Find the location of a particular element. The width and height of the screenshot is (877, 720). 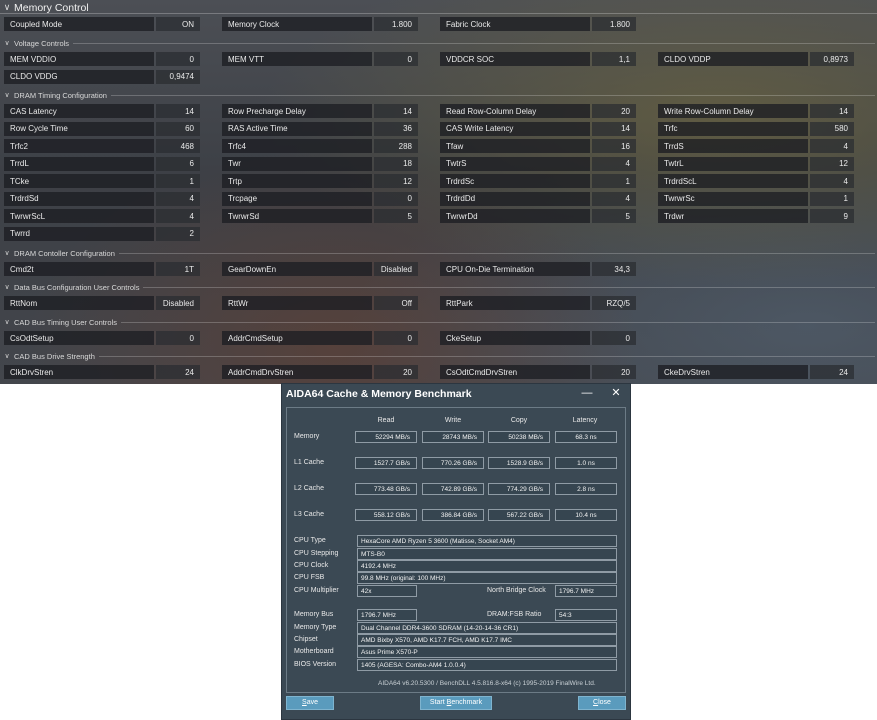

window-title: AIDA64 Cache & Memory Benchmark is located at coordinates (379, 394).